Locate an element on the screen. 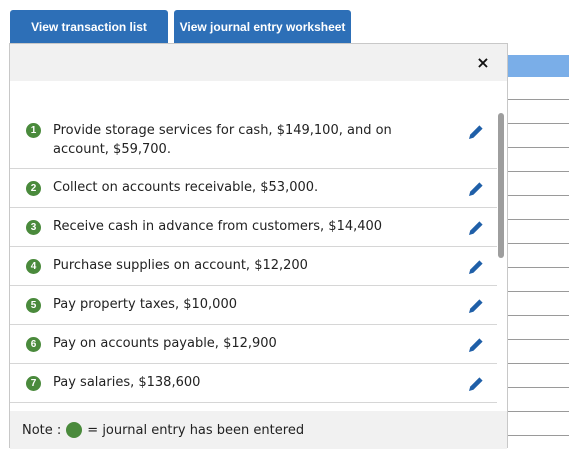  transaction-row: 6 Pay on accounts payable, $12,900 is located at coordinates (253, 344).